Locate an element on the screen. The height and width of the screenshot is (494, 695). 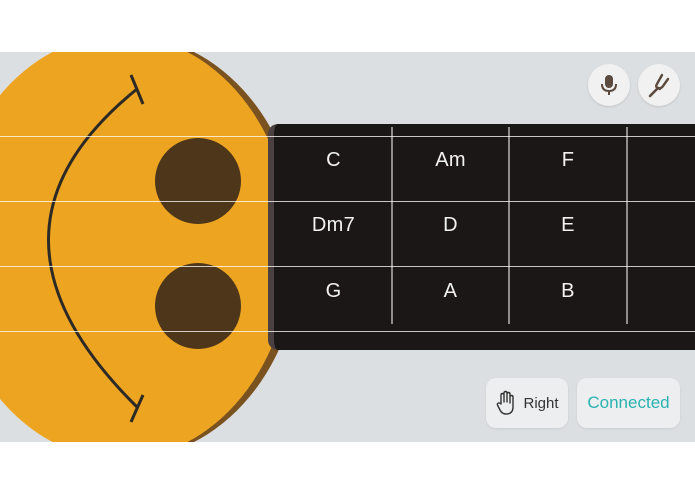
chord-button-a: A is located at coordinates (451, 291).